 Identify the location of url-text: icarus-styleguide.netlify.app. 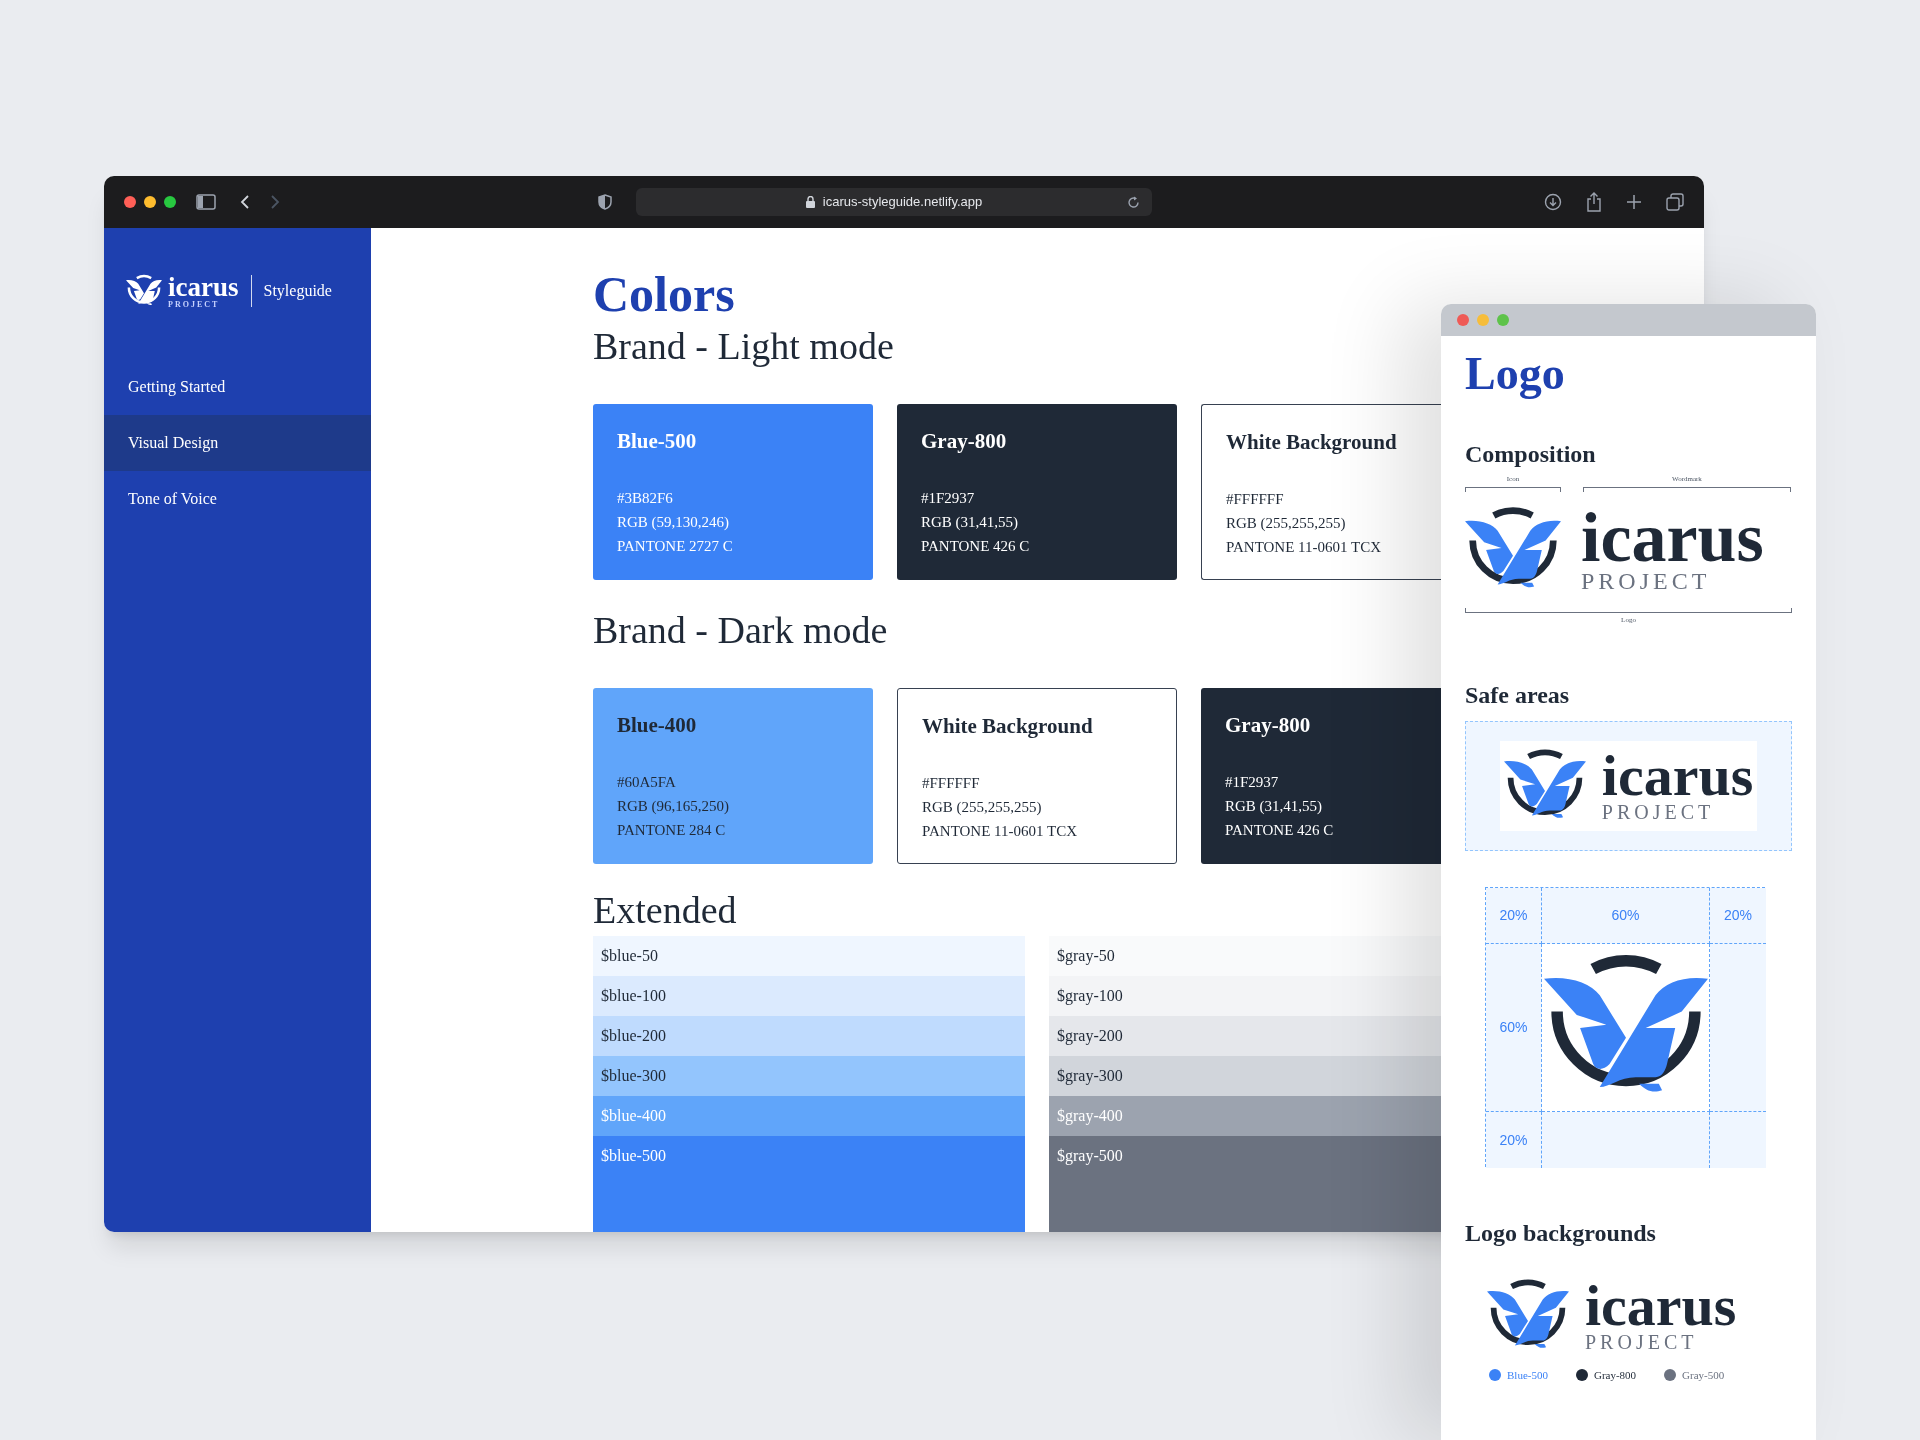
(902, 202).